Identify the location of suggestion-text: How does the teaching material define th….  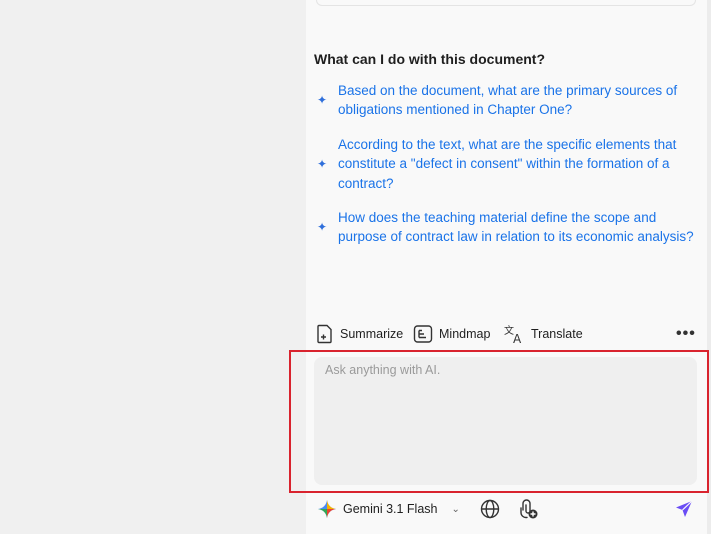
(516, 227).